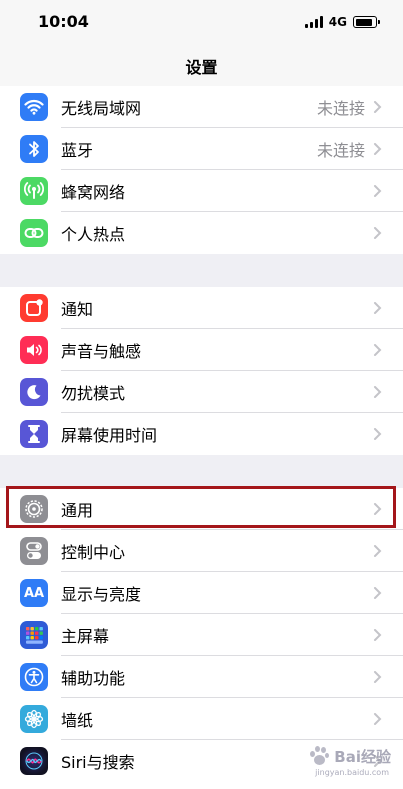  I want to click on status-time: 10:04, so click(63, 21).